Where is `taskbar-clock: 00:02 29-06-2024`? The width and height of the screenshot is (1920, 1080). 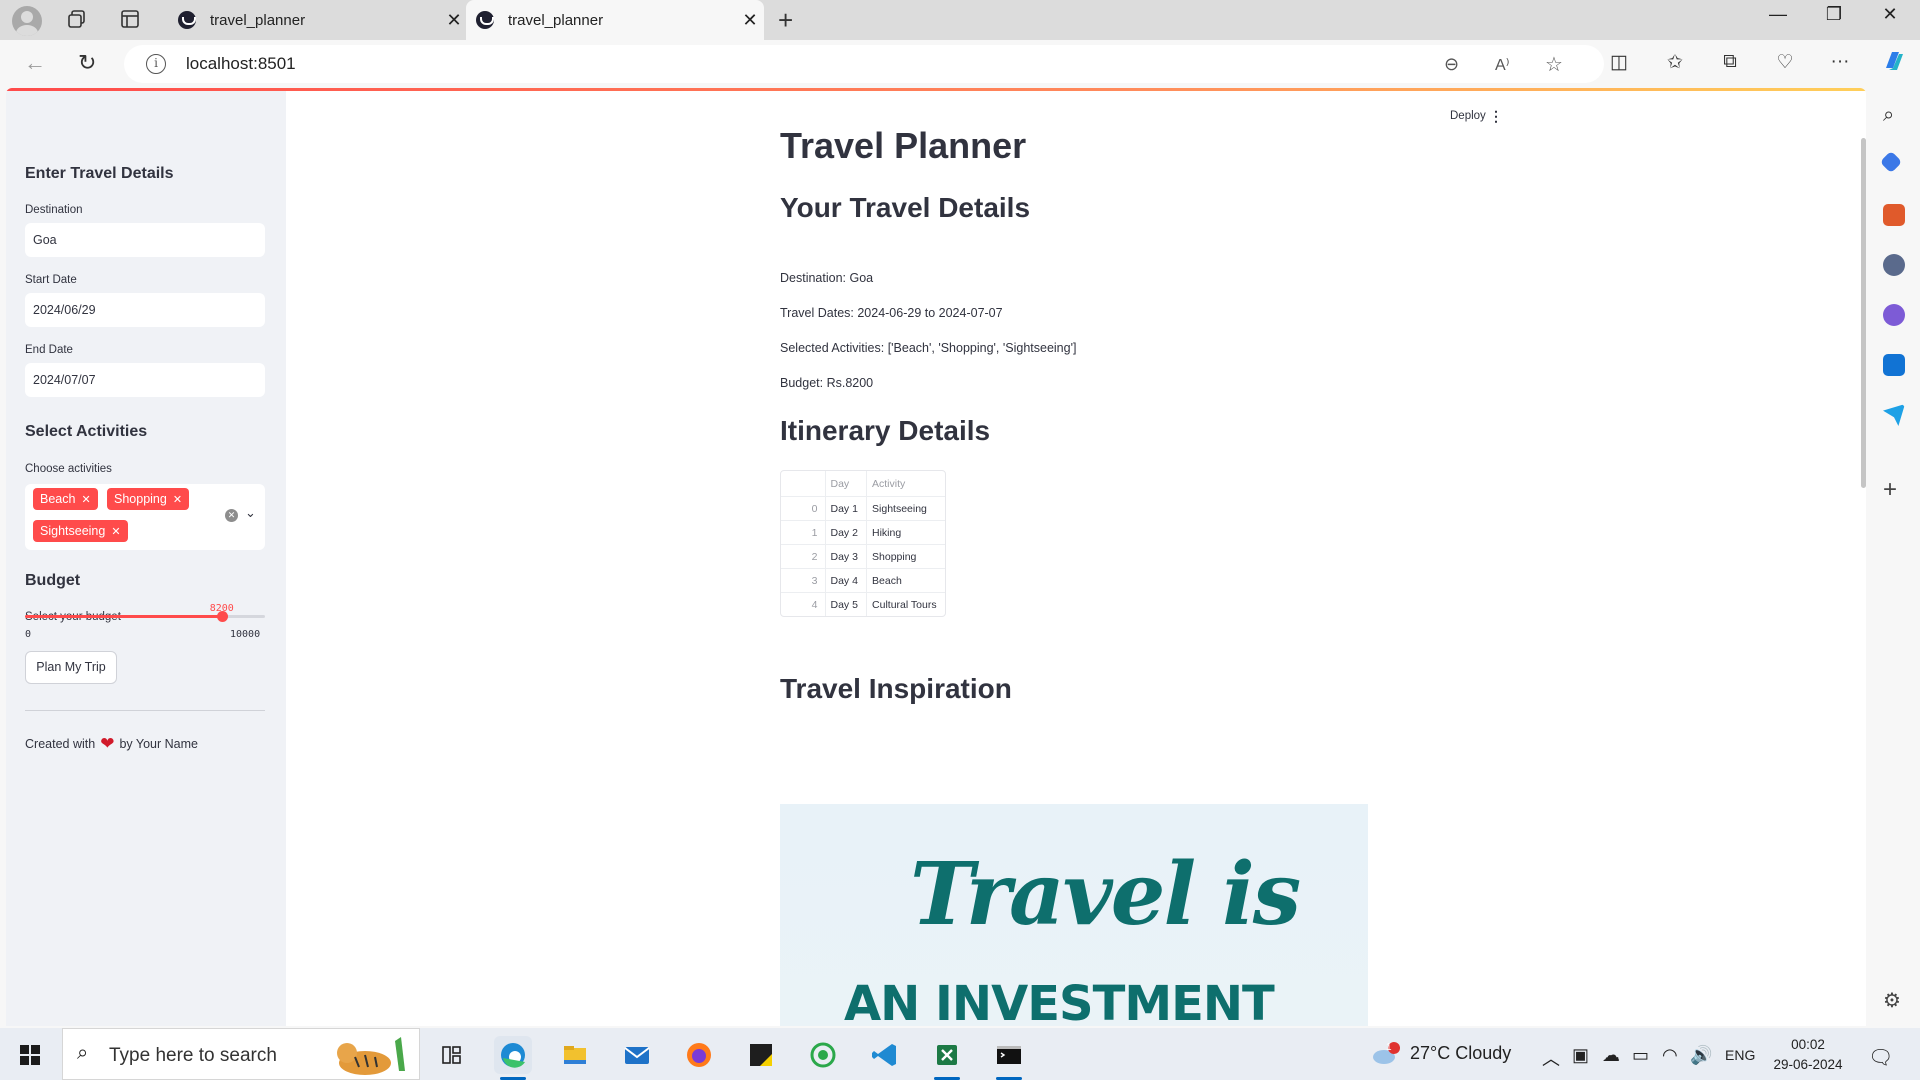 taskbar-clock: 00:02 29-06-2024 is located at coordinates (1808, 1055).